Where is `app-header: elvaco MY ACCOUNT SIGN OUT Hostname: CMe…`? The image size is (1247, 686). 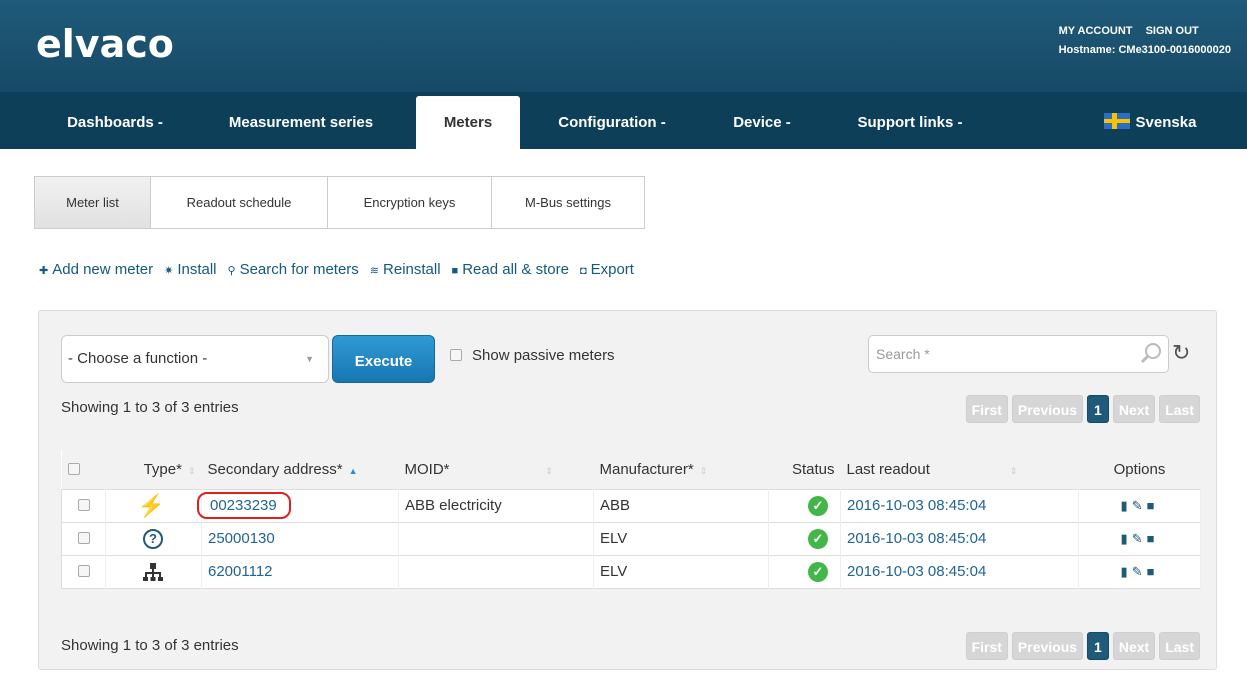
app-header: elvaco MY ACCOUNT SIGN OUT Hostname: CMe… is located at coordinates (623, 46).